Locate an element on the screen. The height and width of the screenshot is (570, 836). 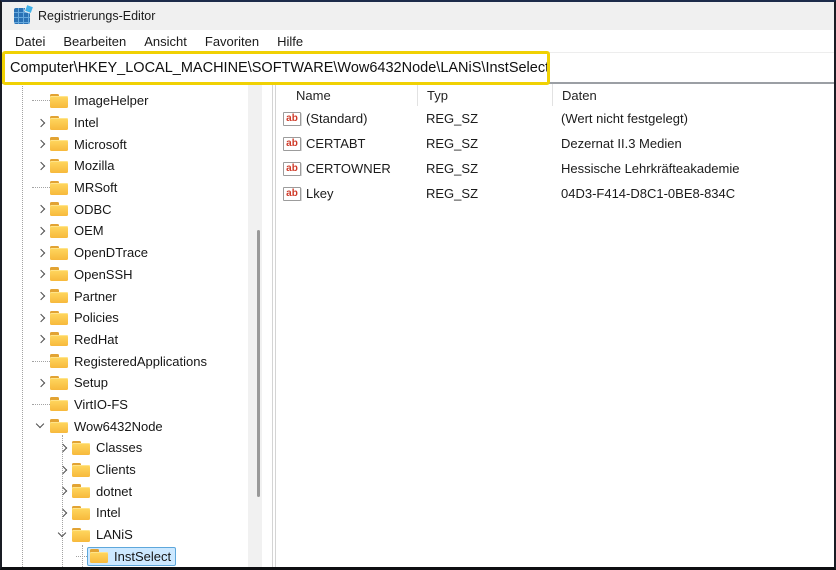
tree-item-registeredapplications: RegisteredApplications is located at coordinates (137, 361).